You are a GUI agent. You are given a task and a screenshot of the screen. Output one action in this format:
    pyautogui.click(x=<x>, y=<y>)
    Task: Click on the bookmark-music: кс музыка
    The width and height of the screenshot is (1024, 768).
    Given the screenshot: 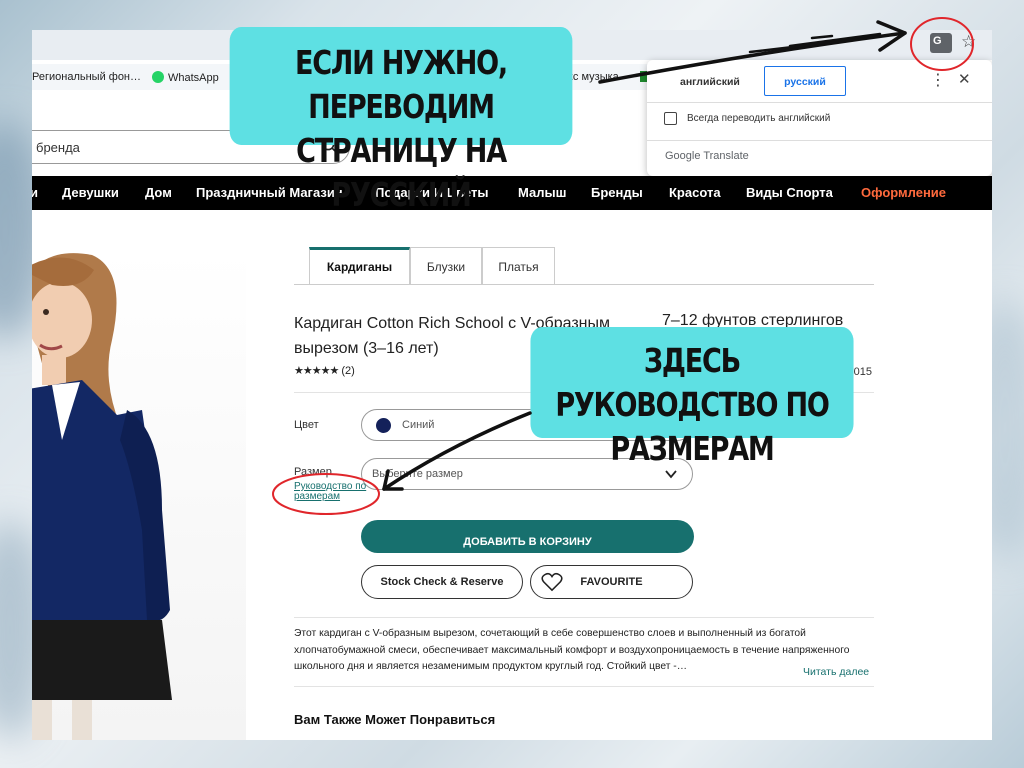 What is the action you would take?
    pyautogui.click(x=593, y=77)
    